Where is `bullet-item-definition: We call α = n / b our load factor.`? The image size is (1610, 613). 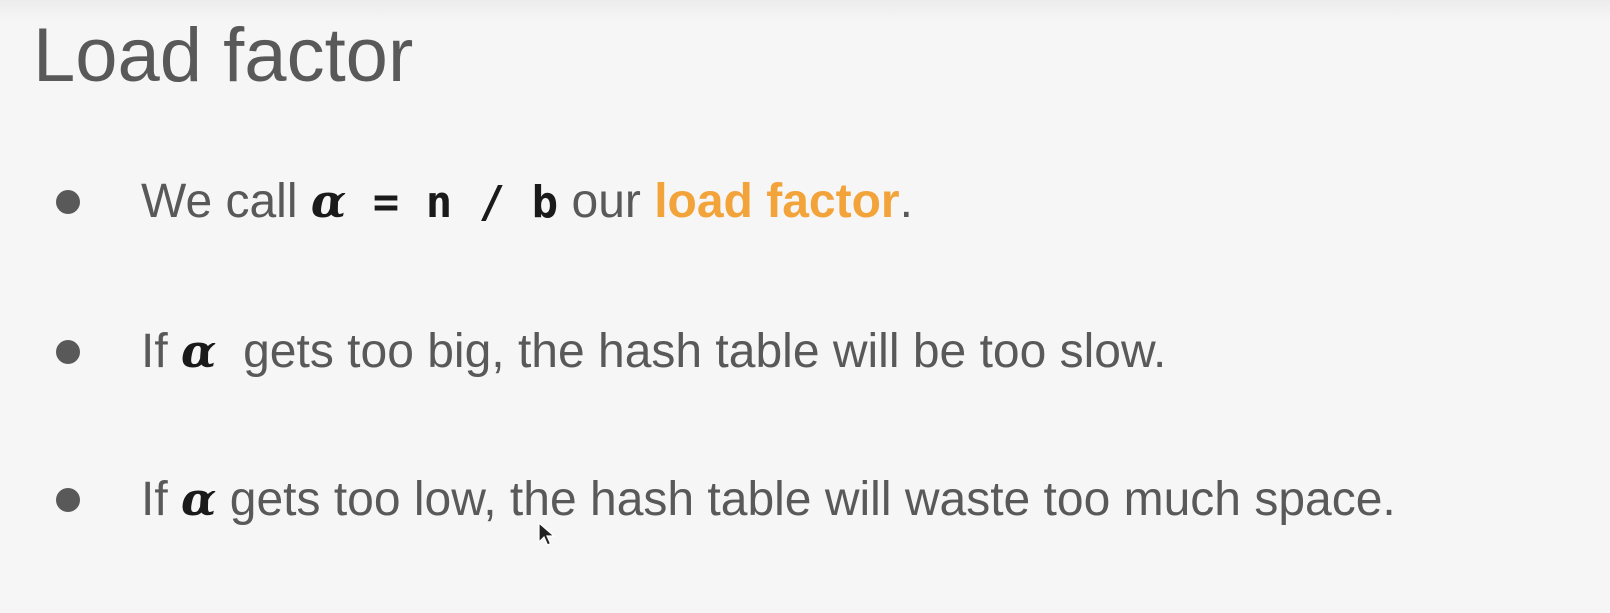
bullet-item-definition: We call α = n / b our load factor. is located at coordinates (800, 201).